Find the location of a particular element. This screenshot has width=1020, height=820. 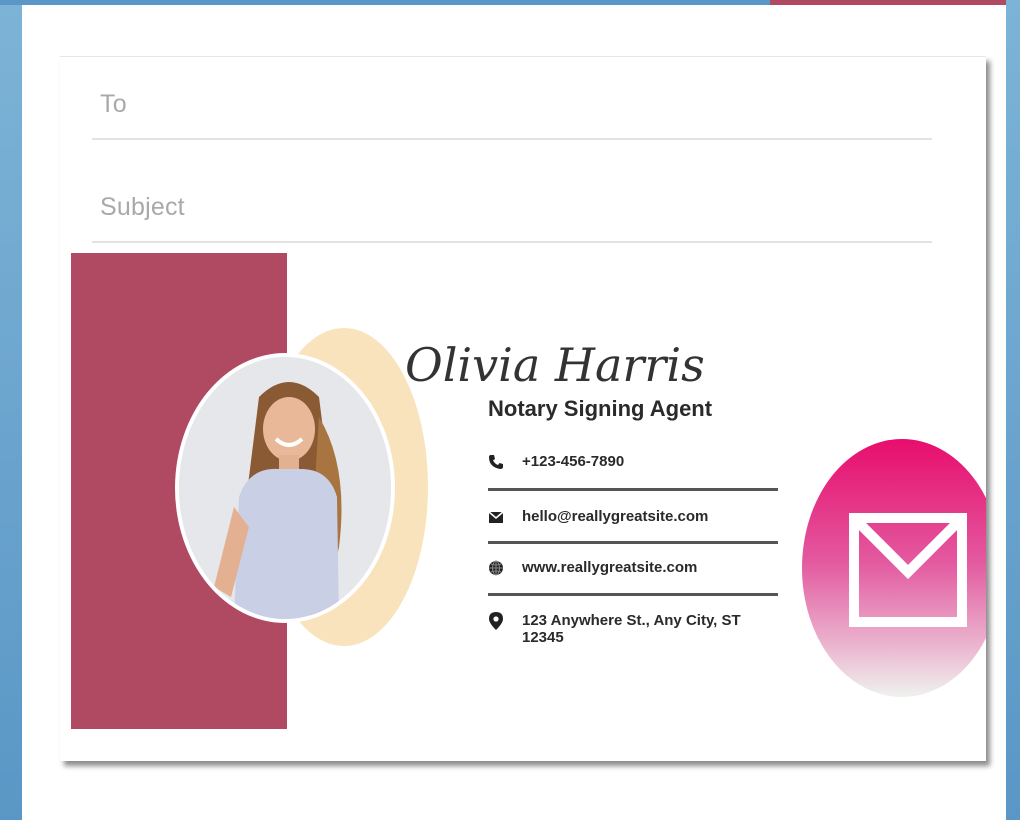

contact-email: hello@reallygreatsite.com is located at coordinates (633, 517).